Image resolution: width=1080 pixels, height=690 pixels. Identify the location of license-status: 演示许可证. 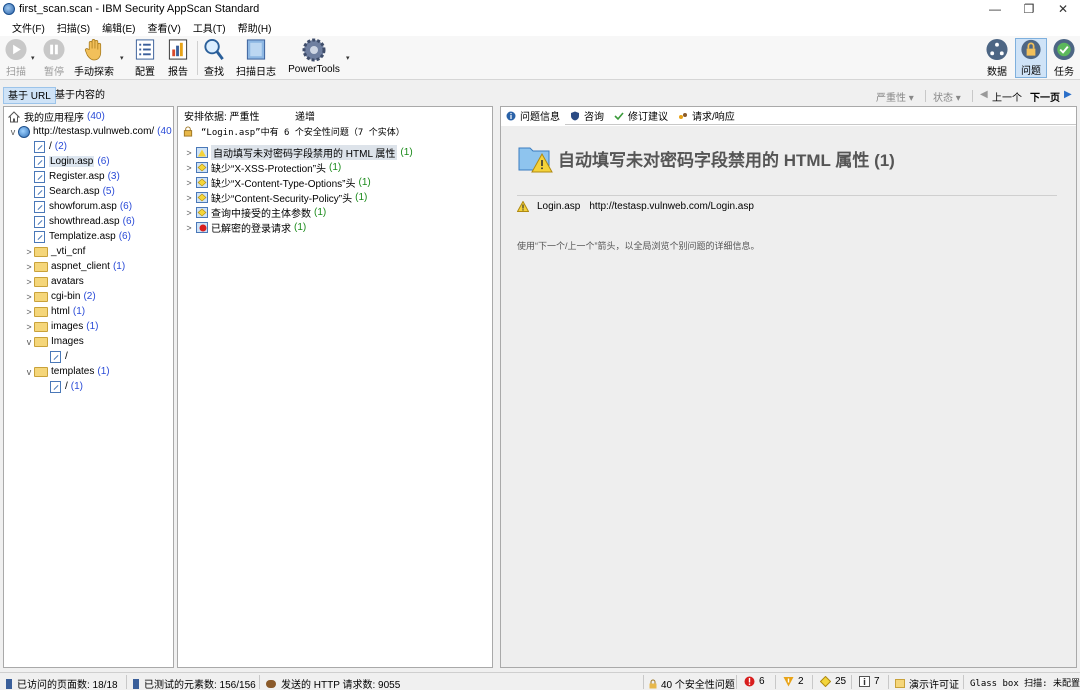
(927, 683).